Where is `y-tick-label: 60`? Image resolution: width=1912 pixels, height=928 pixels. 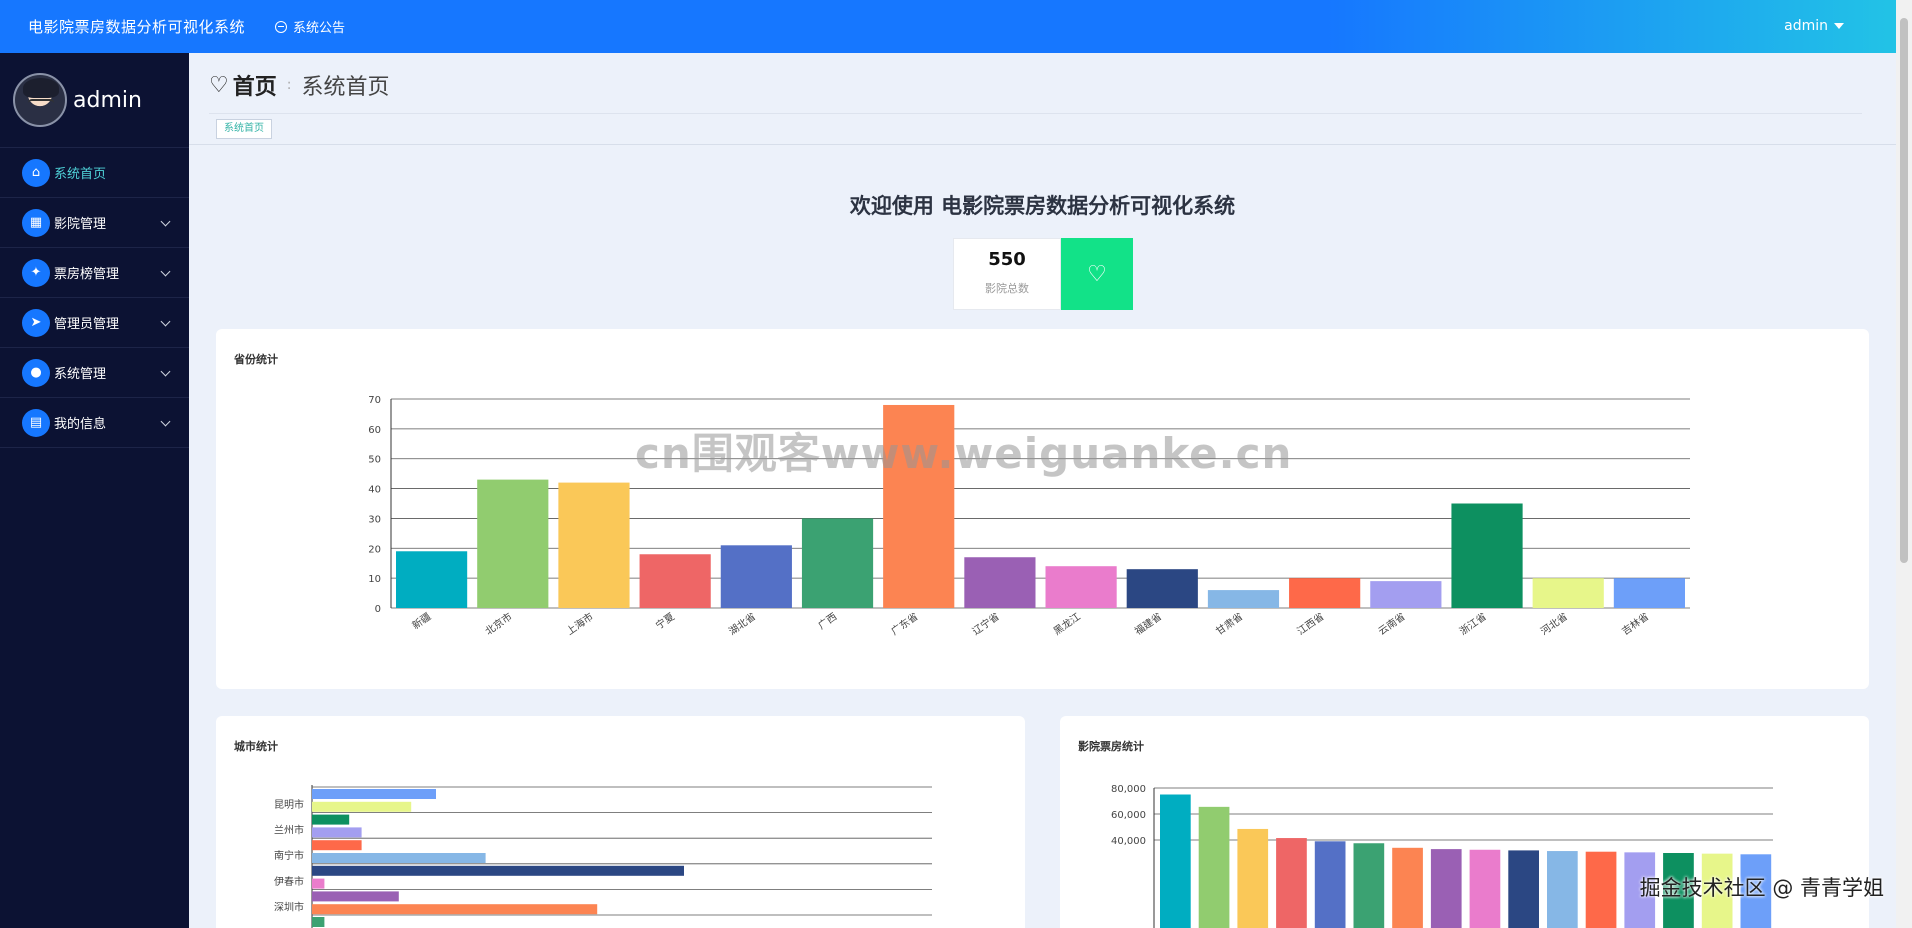
y-tick-label: 60 is located at coordinates (374, 430).